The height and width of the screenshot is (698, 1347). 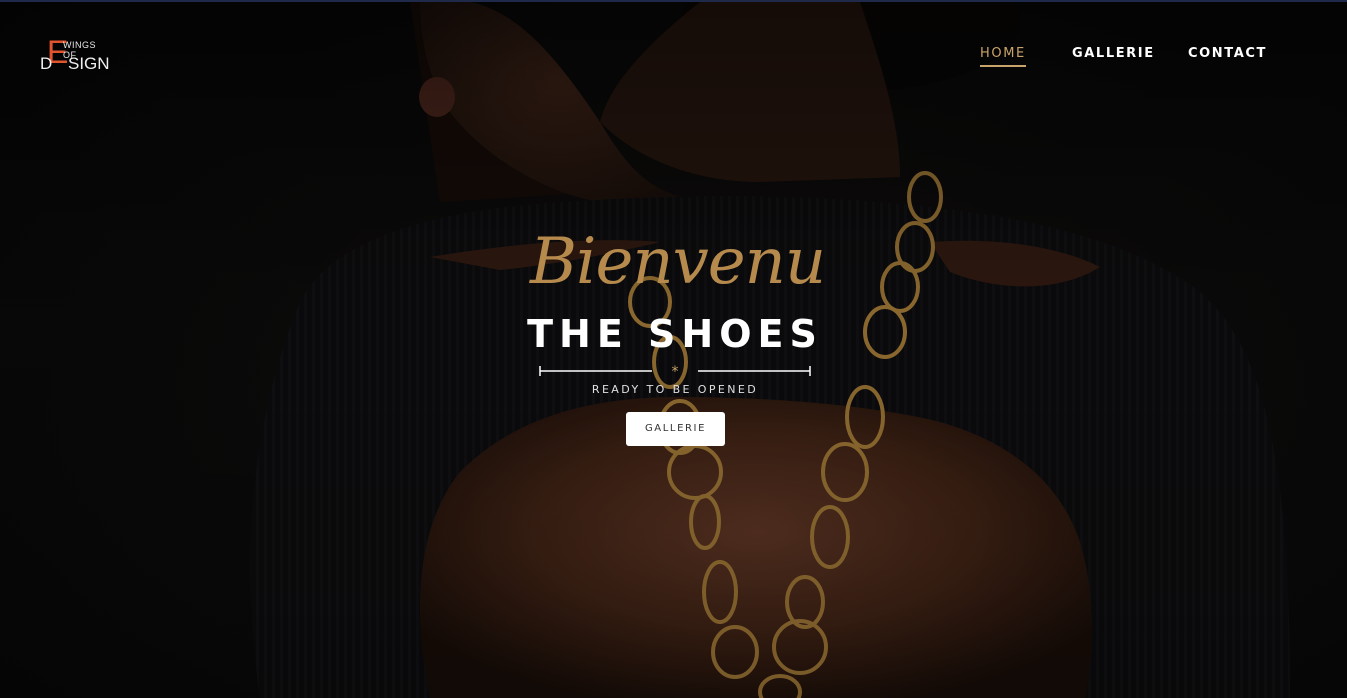 I want to click on nav-contact: CONTACT, so click(x=1227, y=53).